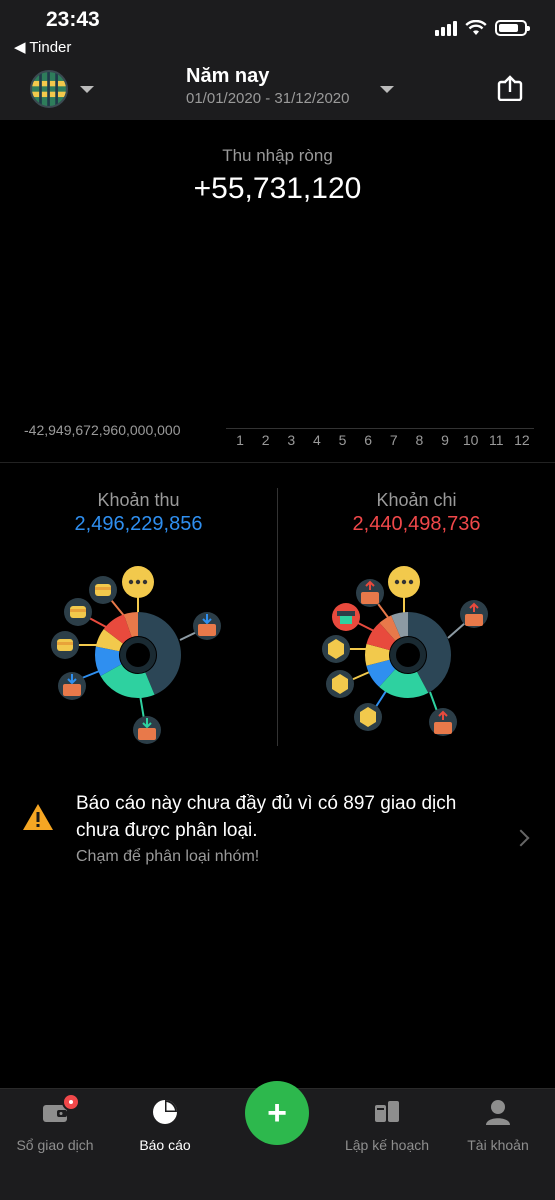 The width and height of the screenshot is (555, 1200). I want to click on user-icon, so click(498, 1112).